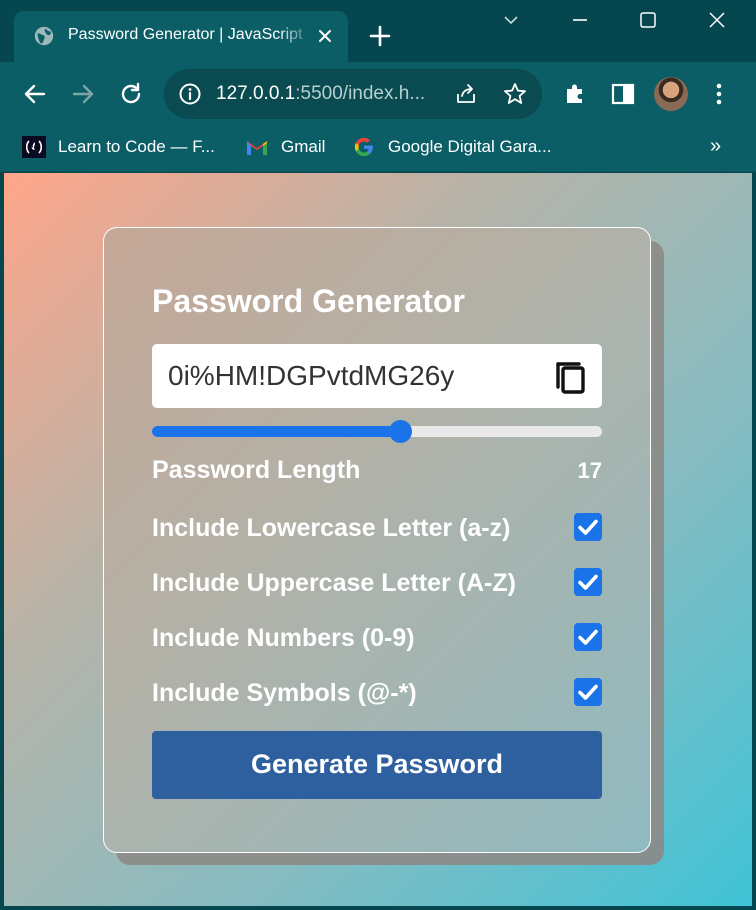 This screenshot has width=756, height=910. Describe the element at coordinates (719, 94) in the screenshot. I see `menu-dots-icon` at that location.